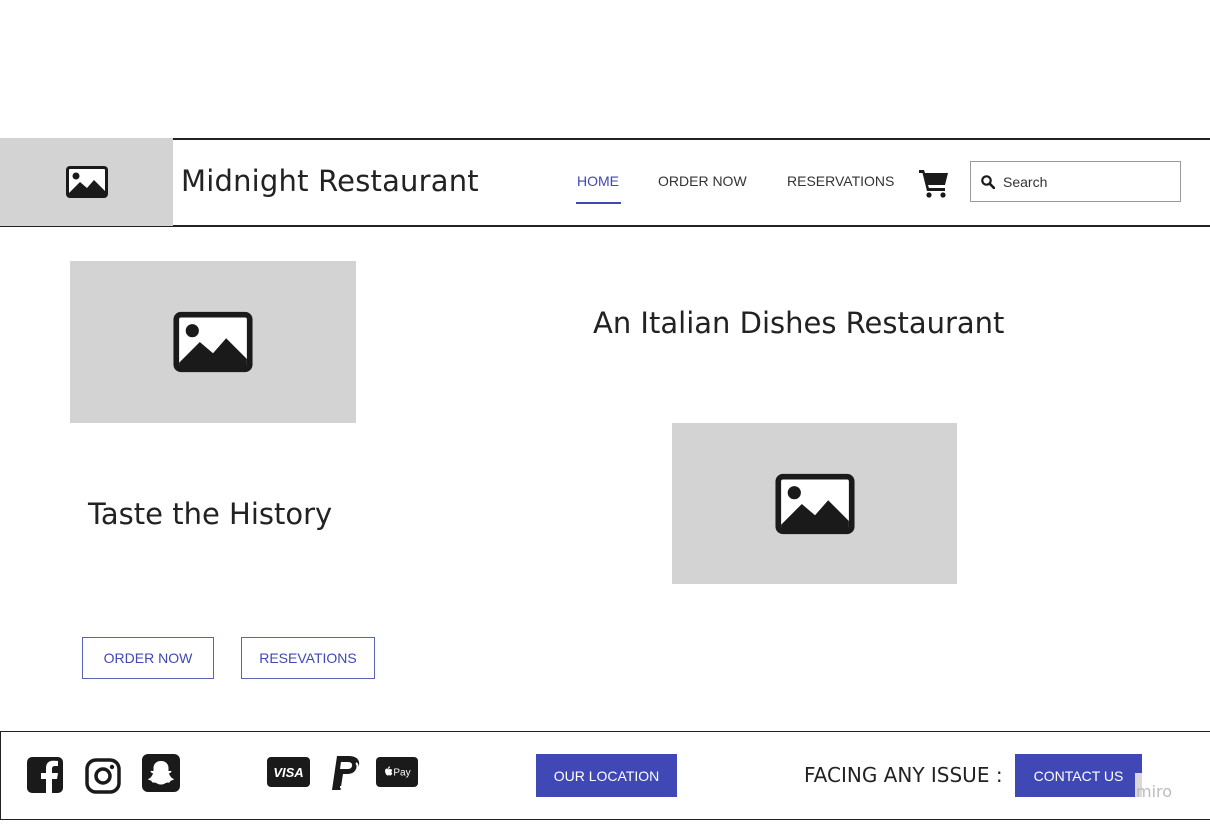 This screenshot has width=1210, height=826. I want to click on search-icon, so click(988, 181).